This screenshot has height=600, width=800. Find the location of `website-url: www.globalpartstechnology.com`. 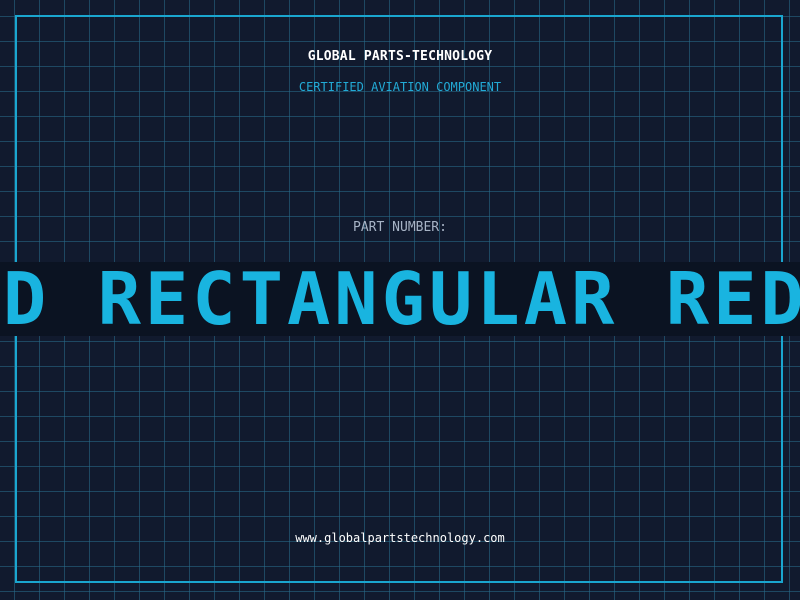

website-url: www.globalpartstechnology.com is located at coordinates (400, 538).